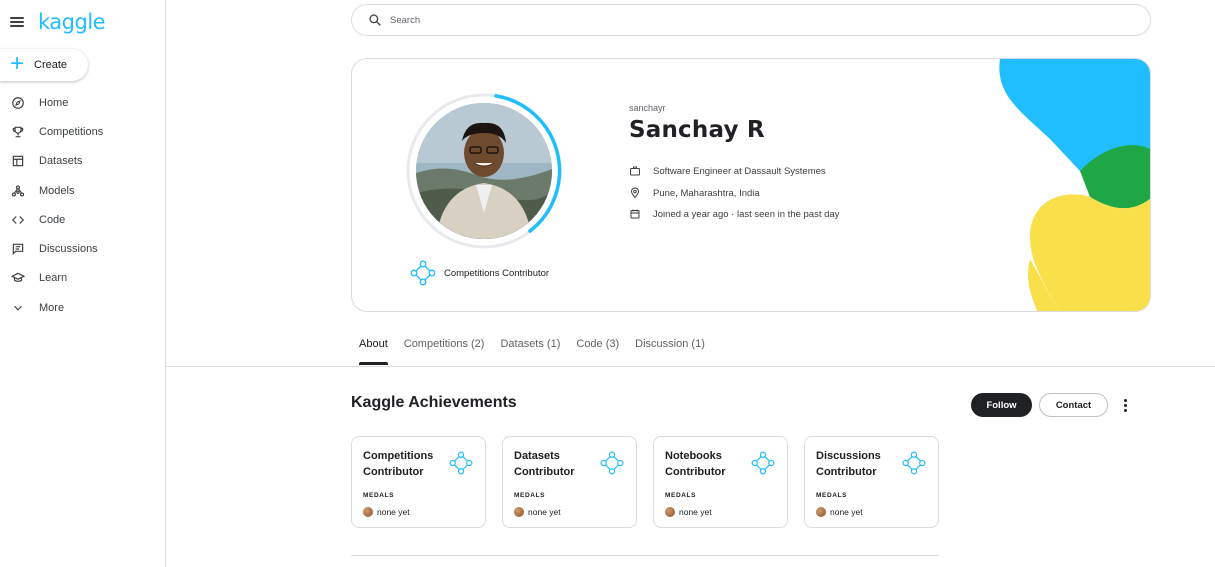 The height and width of the screenshot is (567, 1215). What do you see at coordinates (1073, 405) in the screenshot?
I see `contact-button: Contact` at bounding box center [1073, 405].